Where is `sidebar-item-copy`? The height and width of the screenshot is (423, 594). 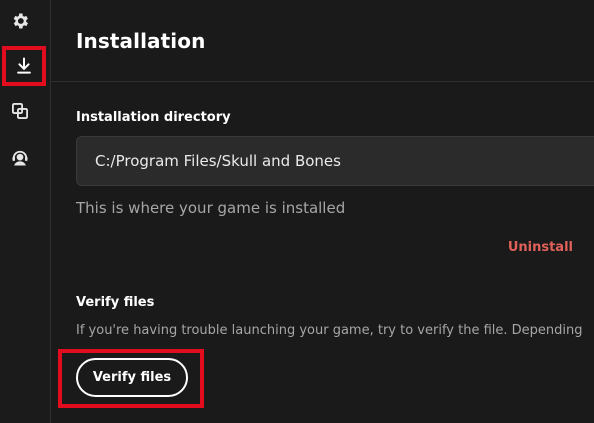
sidebar-item-copy is located at coordinates (20, 111).